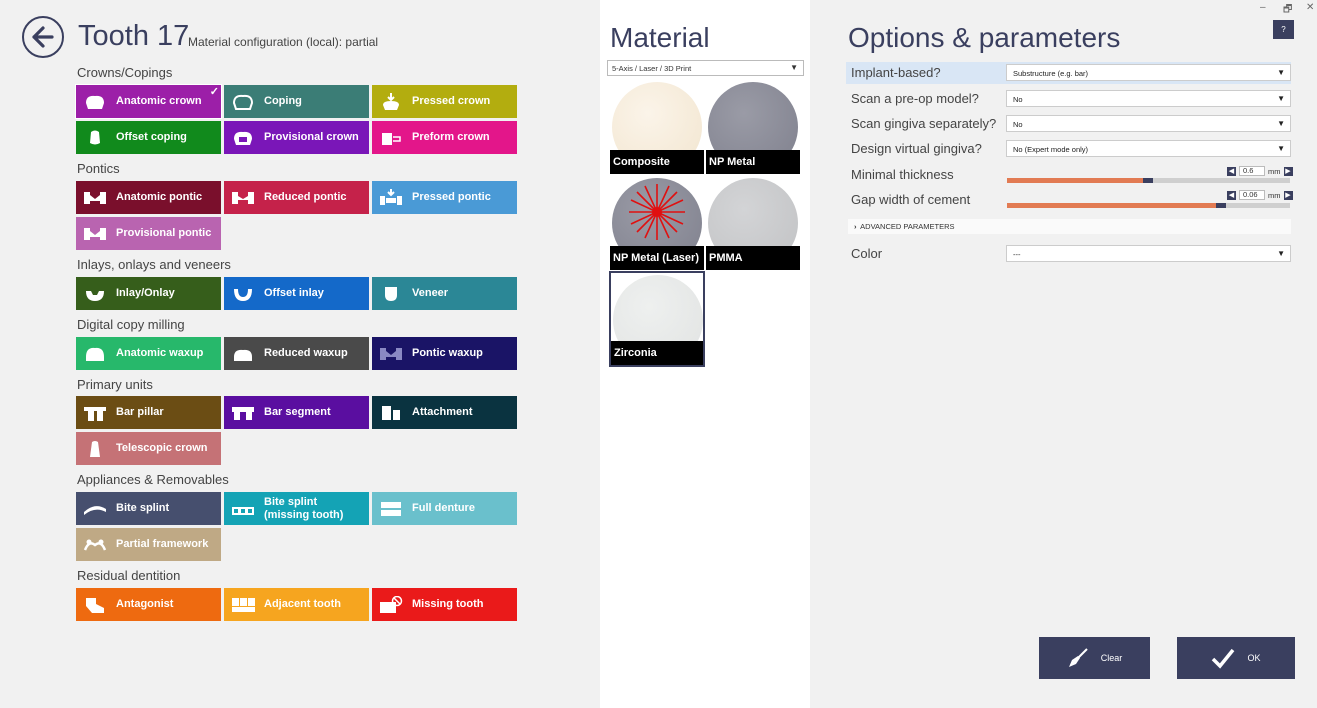 The height and width of the screenshot is (708, 1317). Describe the element at coordinates (657, 162) in the screenshot. I see `material-name: Composite` at that location.